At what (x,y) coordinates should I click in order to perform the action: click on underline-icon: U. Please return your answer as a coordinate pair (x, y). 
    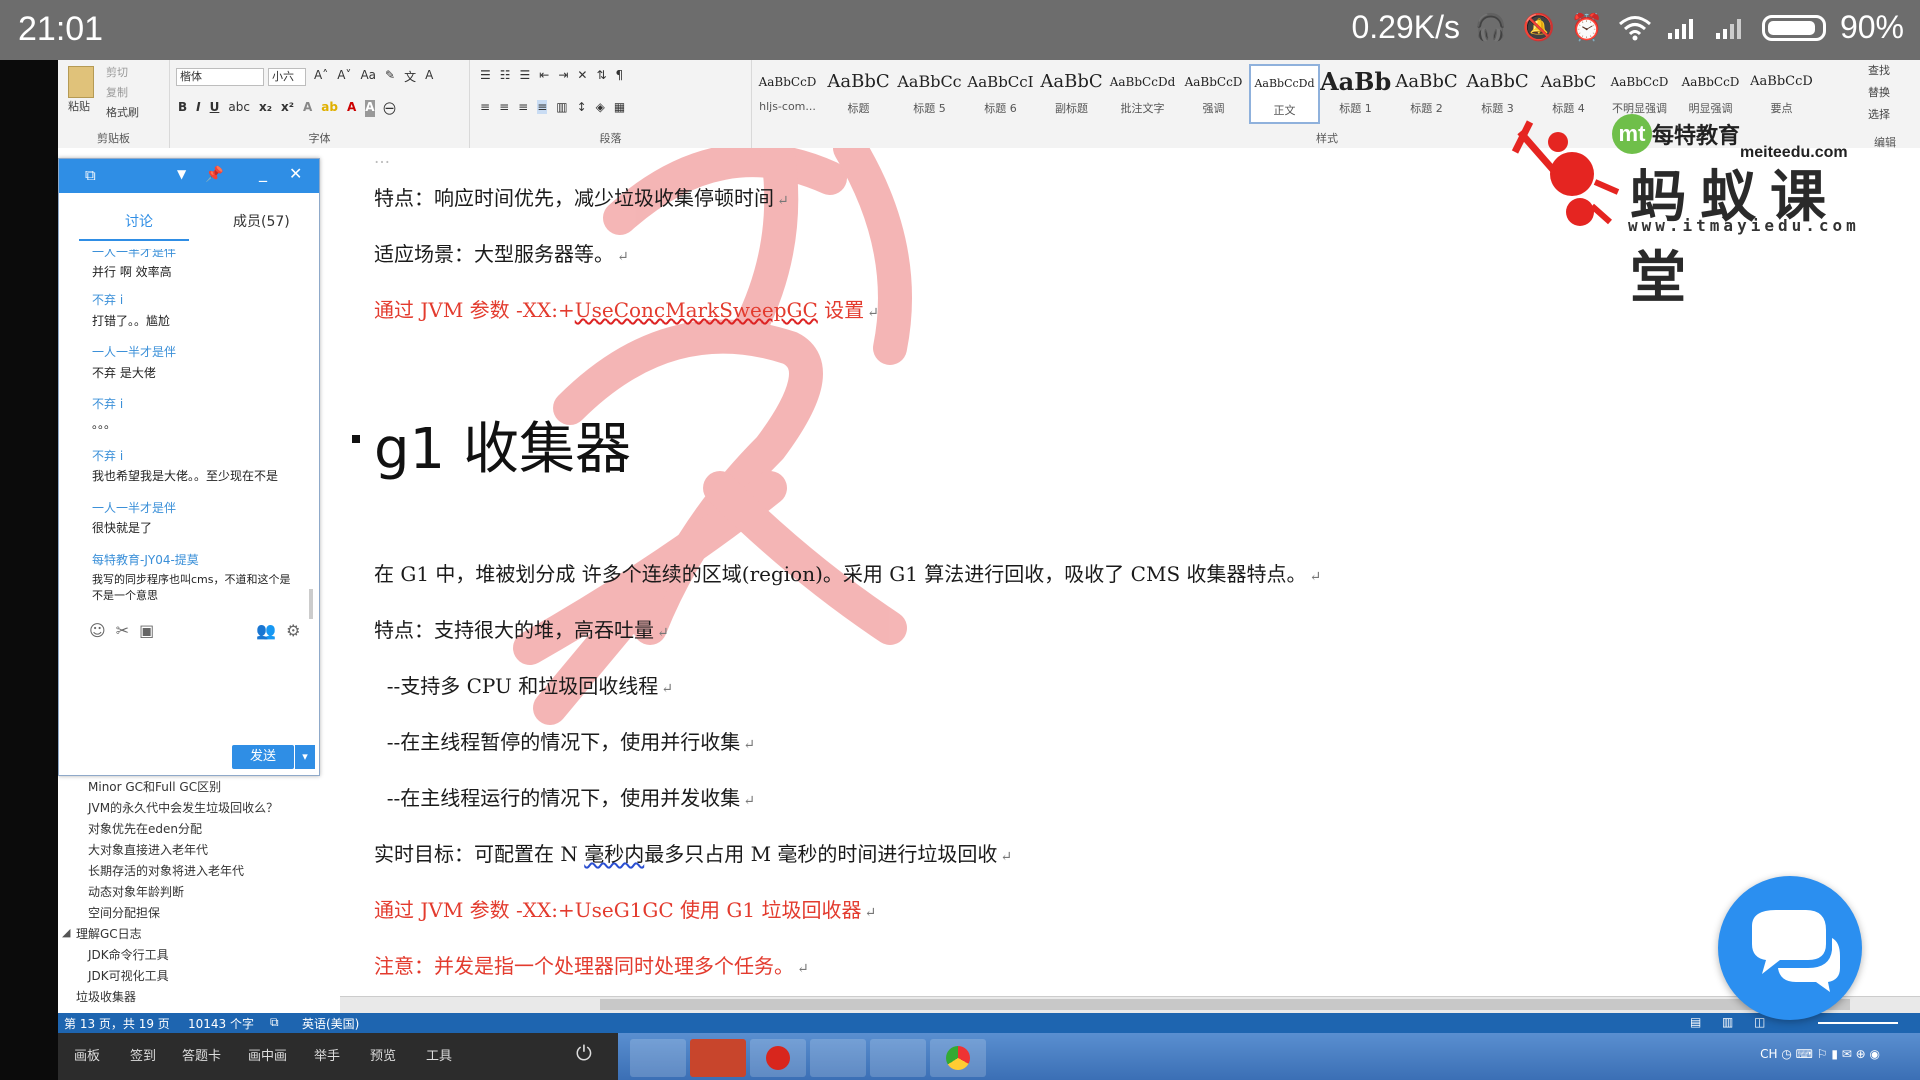
    Looking at the image, I should click on (215, 108).